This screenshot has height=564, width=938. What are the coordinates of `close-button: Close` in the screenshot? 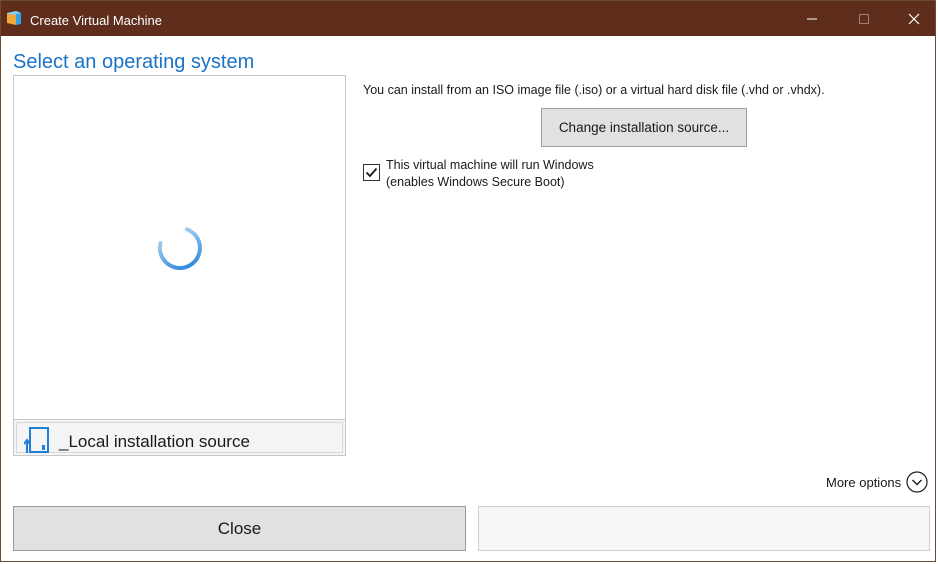 It's located at (239, 528).